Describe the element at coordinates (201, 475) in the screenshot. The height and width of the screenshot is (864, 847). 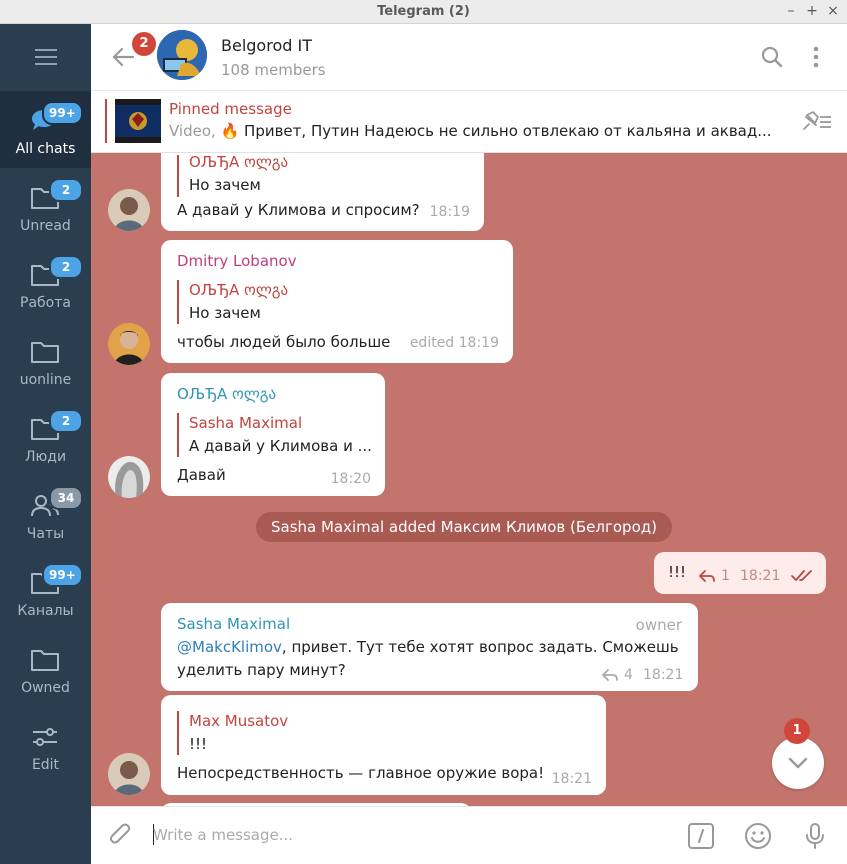
I see `message-text: Давай` at that location.